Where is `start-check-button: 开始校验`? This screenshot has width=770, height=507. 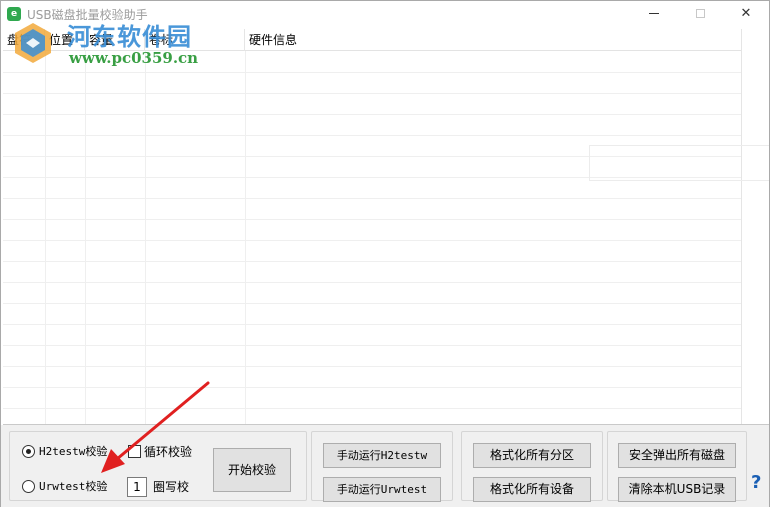
start-check-button: 开始校验 is located at coordinates (252, 470).